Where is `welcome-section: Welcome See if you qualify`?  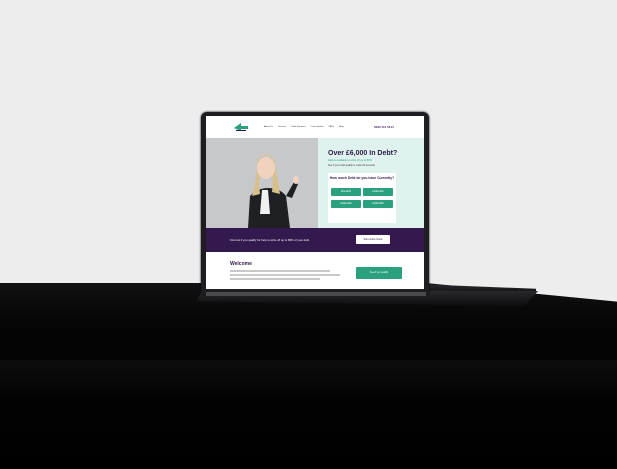 welcome-section: Welcome See if you qualify is located at coordinates (315, 270).